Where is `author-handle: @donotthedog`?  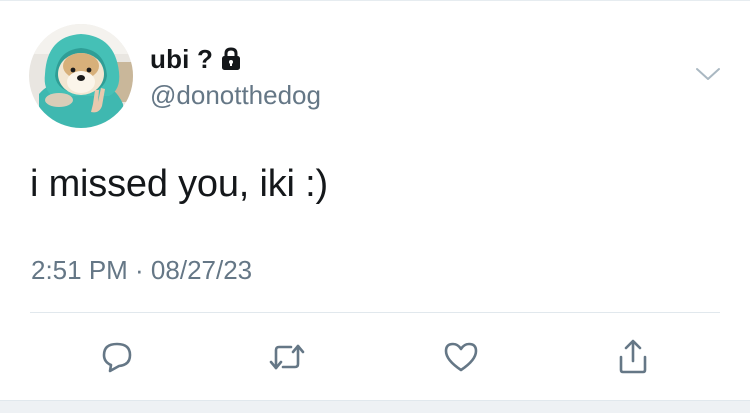 author-handle: @donotthedog is located at coordinates (235, 95).